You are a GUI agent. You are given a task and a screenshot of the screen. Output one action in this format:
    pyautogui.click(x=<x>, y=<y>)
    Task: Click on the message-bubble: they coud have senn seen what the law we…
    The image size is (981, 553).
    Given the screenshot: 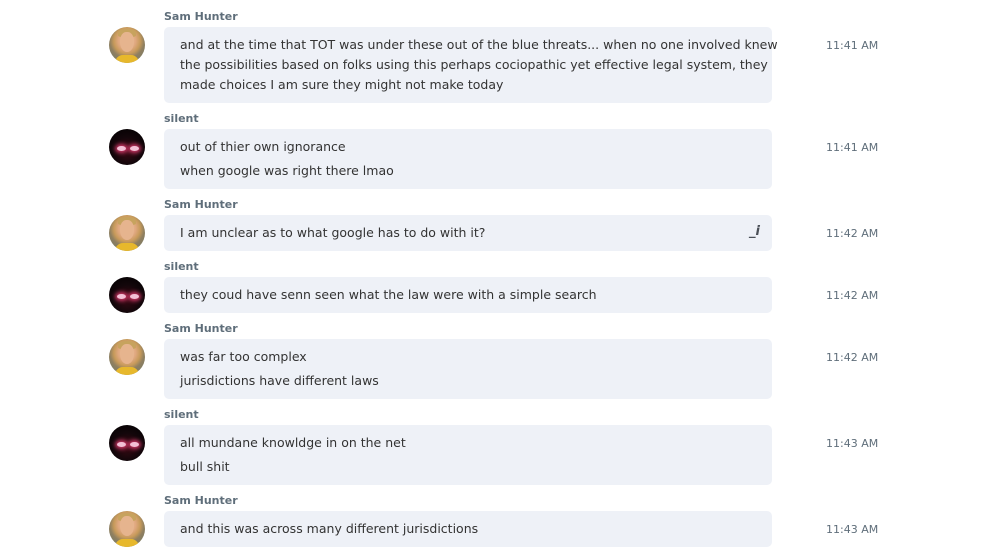 What is the action you would take?
    pyautogui.click(x=468, y=295)
    